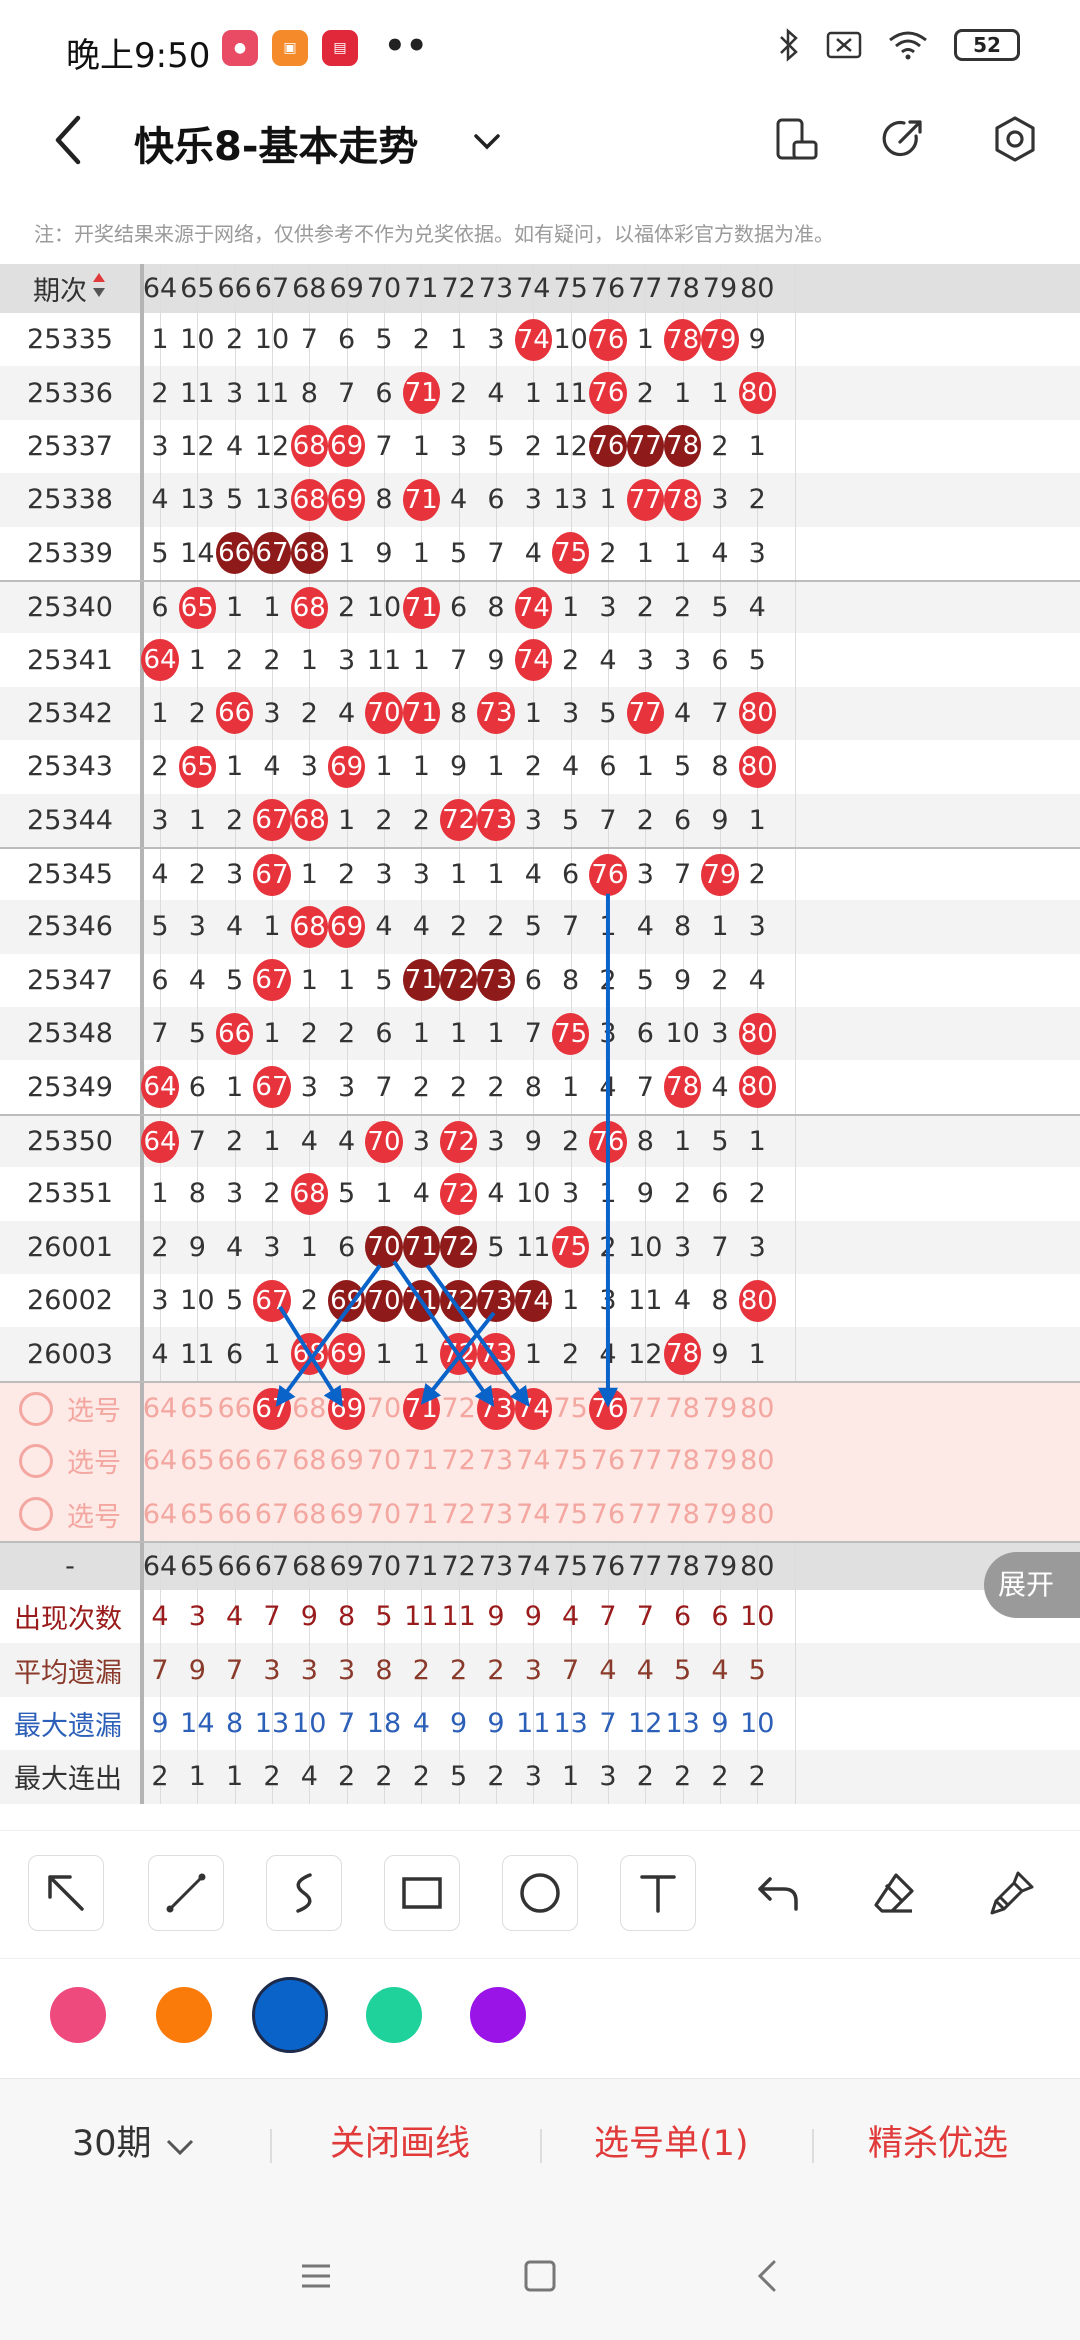  Describe the element at coordinates (186, 1893) in the screenshot. I see `line-tool` at that location.